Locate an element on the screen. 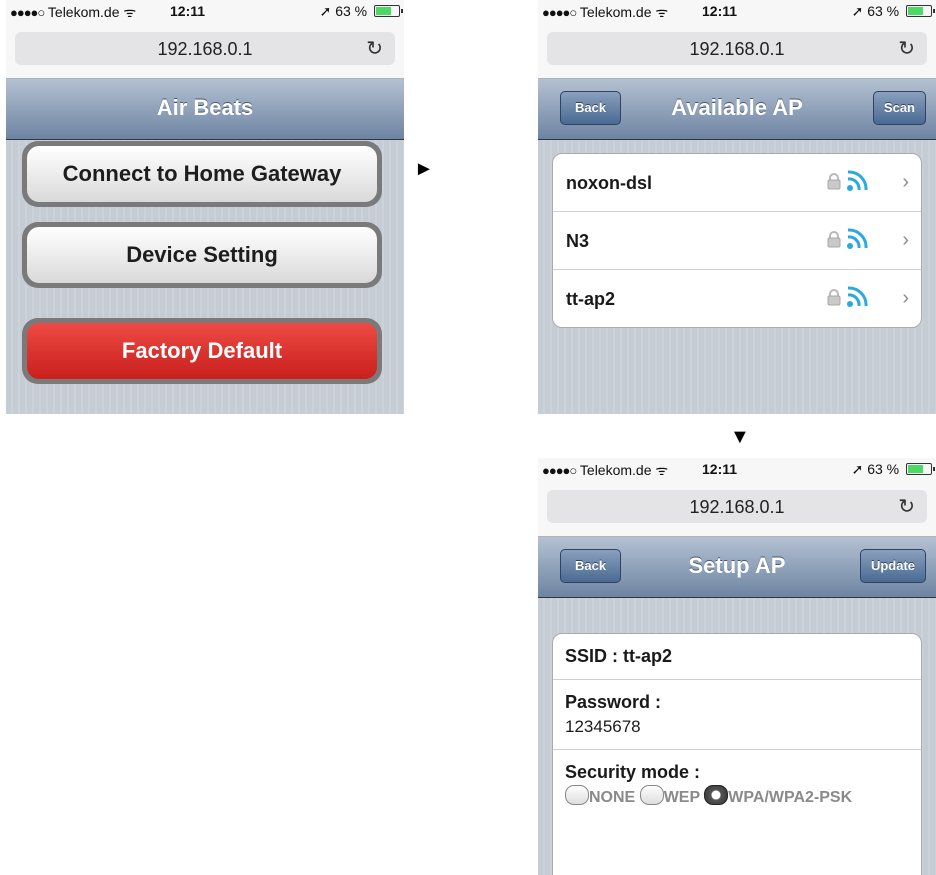 Image resolution: width=936 pixels, height=875 pixels. security-mode-row: Security mode : NONE WEP WPA/WPA2-PSK is located at coordinates (737, 786).